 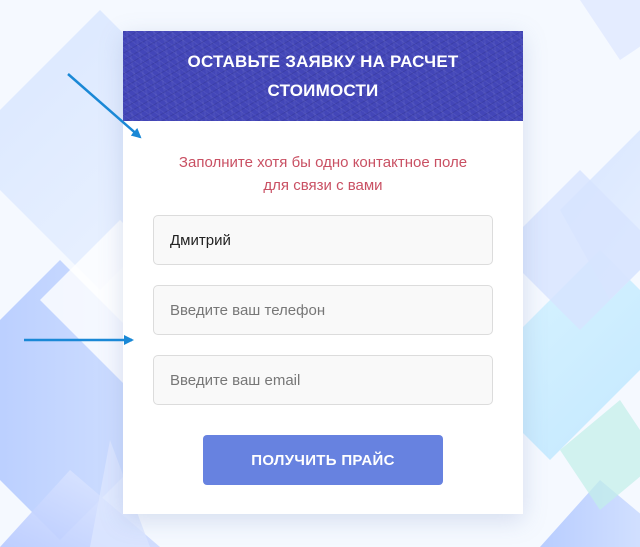 I want to click on get-price-button: ПОЛУЧИТЬ ПРАЙС, so click(x=323, y=460).